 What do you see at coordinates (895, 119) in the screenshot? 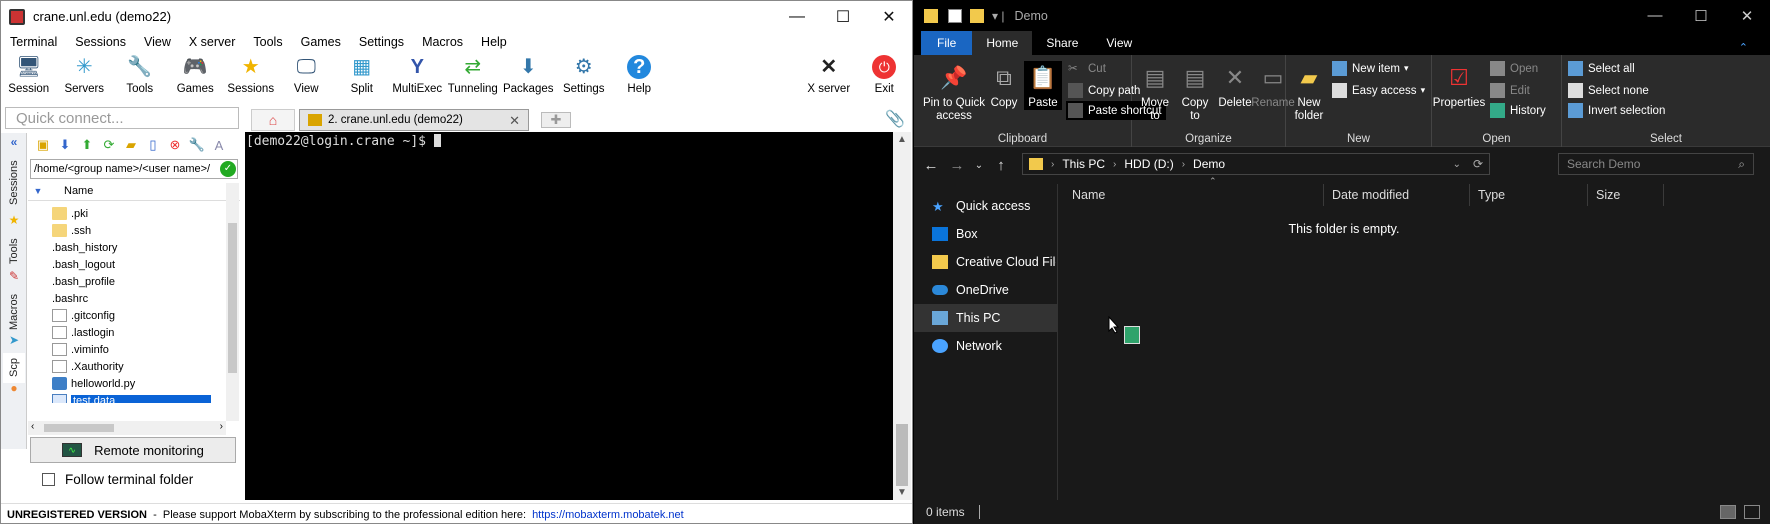
I see `attachment-icon: 📎` at bounding box center [895, 119].